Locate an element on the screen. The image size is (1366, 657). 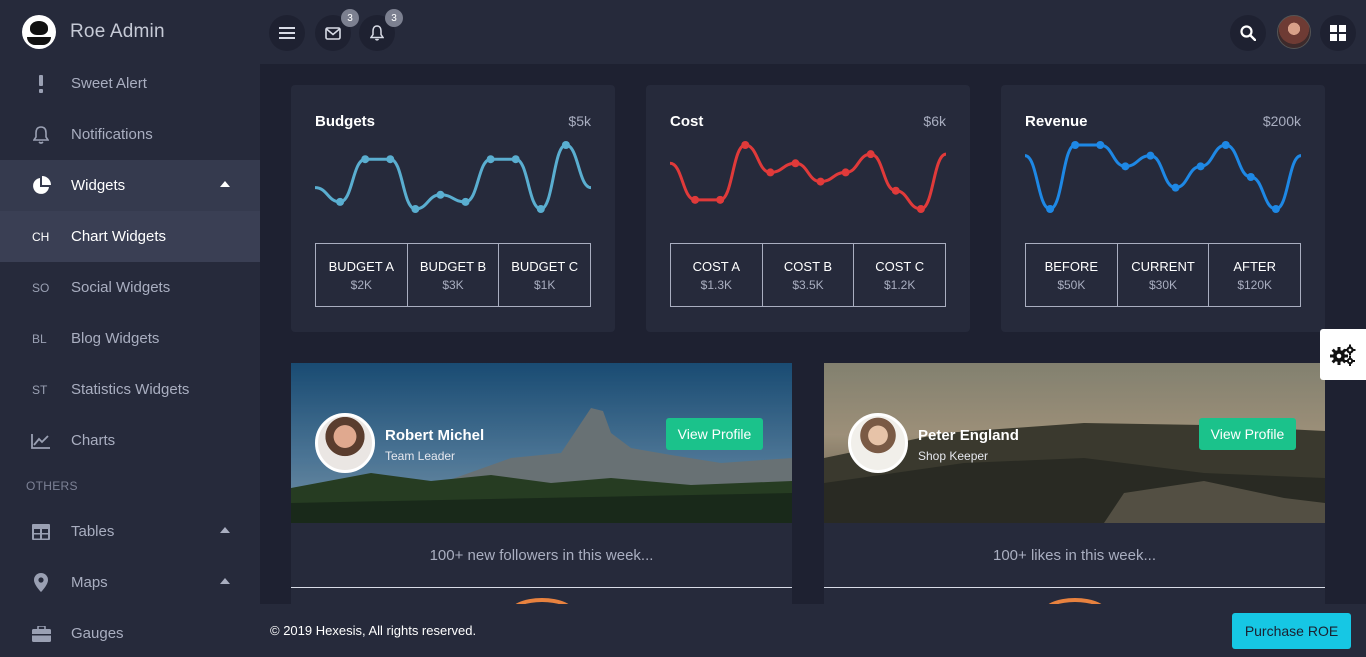
sidebar-item-gauges: Gauges is located at coordinates (130, 632).